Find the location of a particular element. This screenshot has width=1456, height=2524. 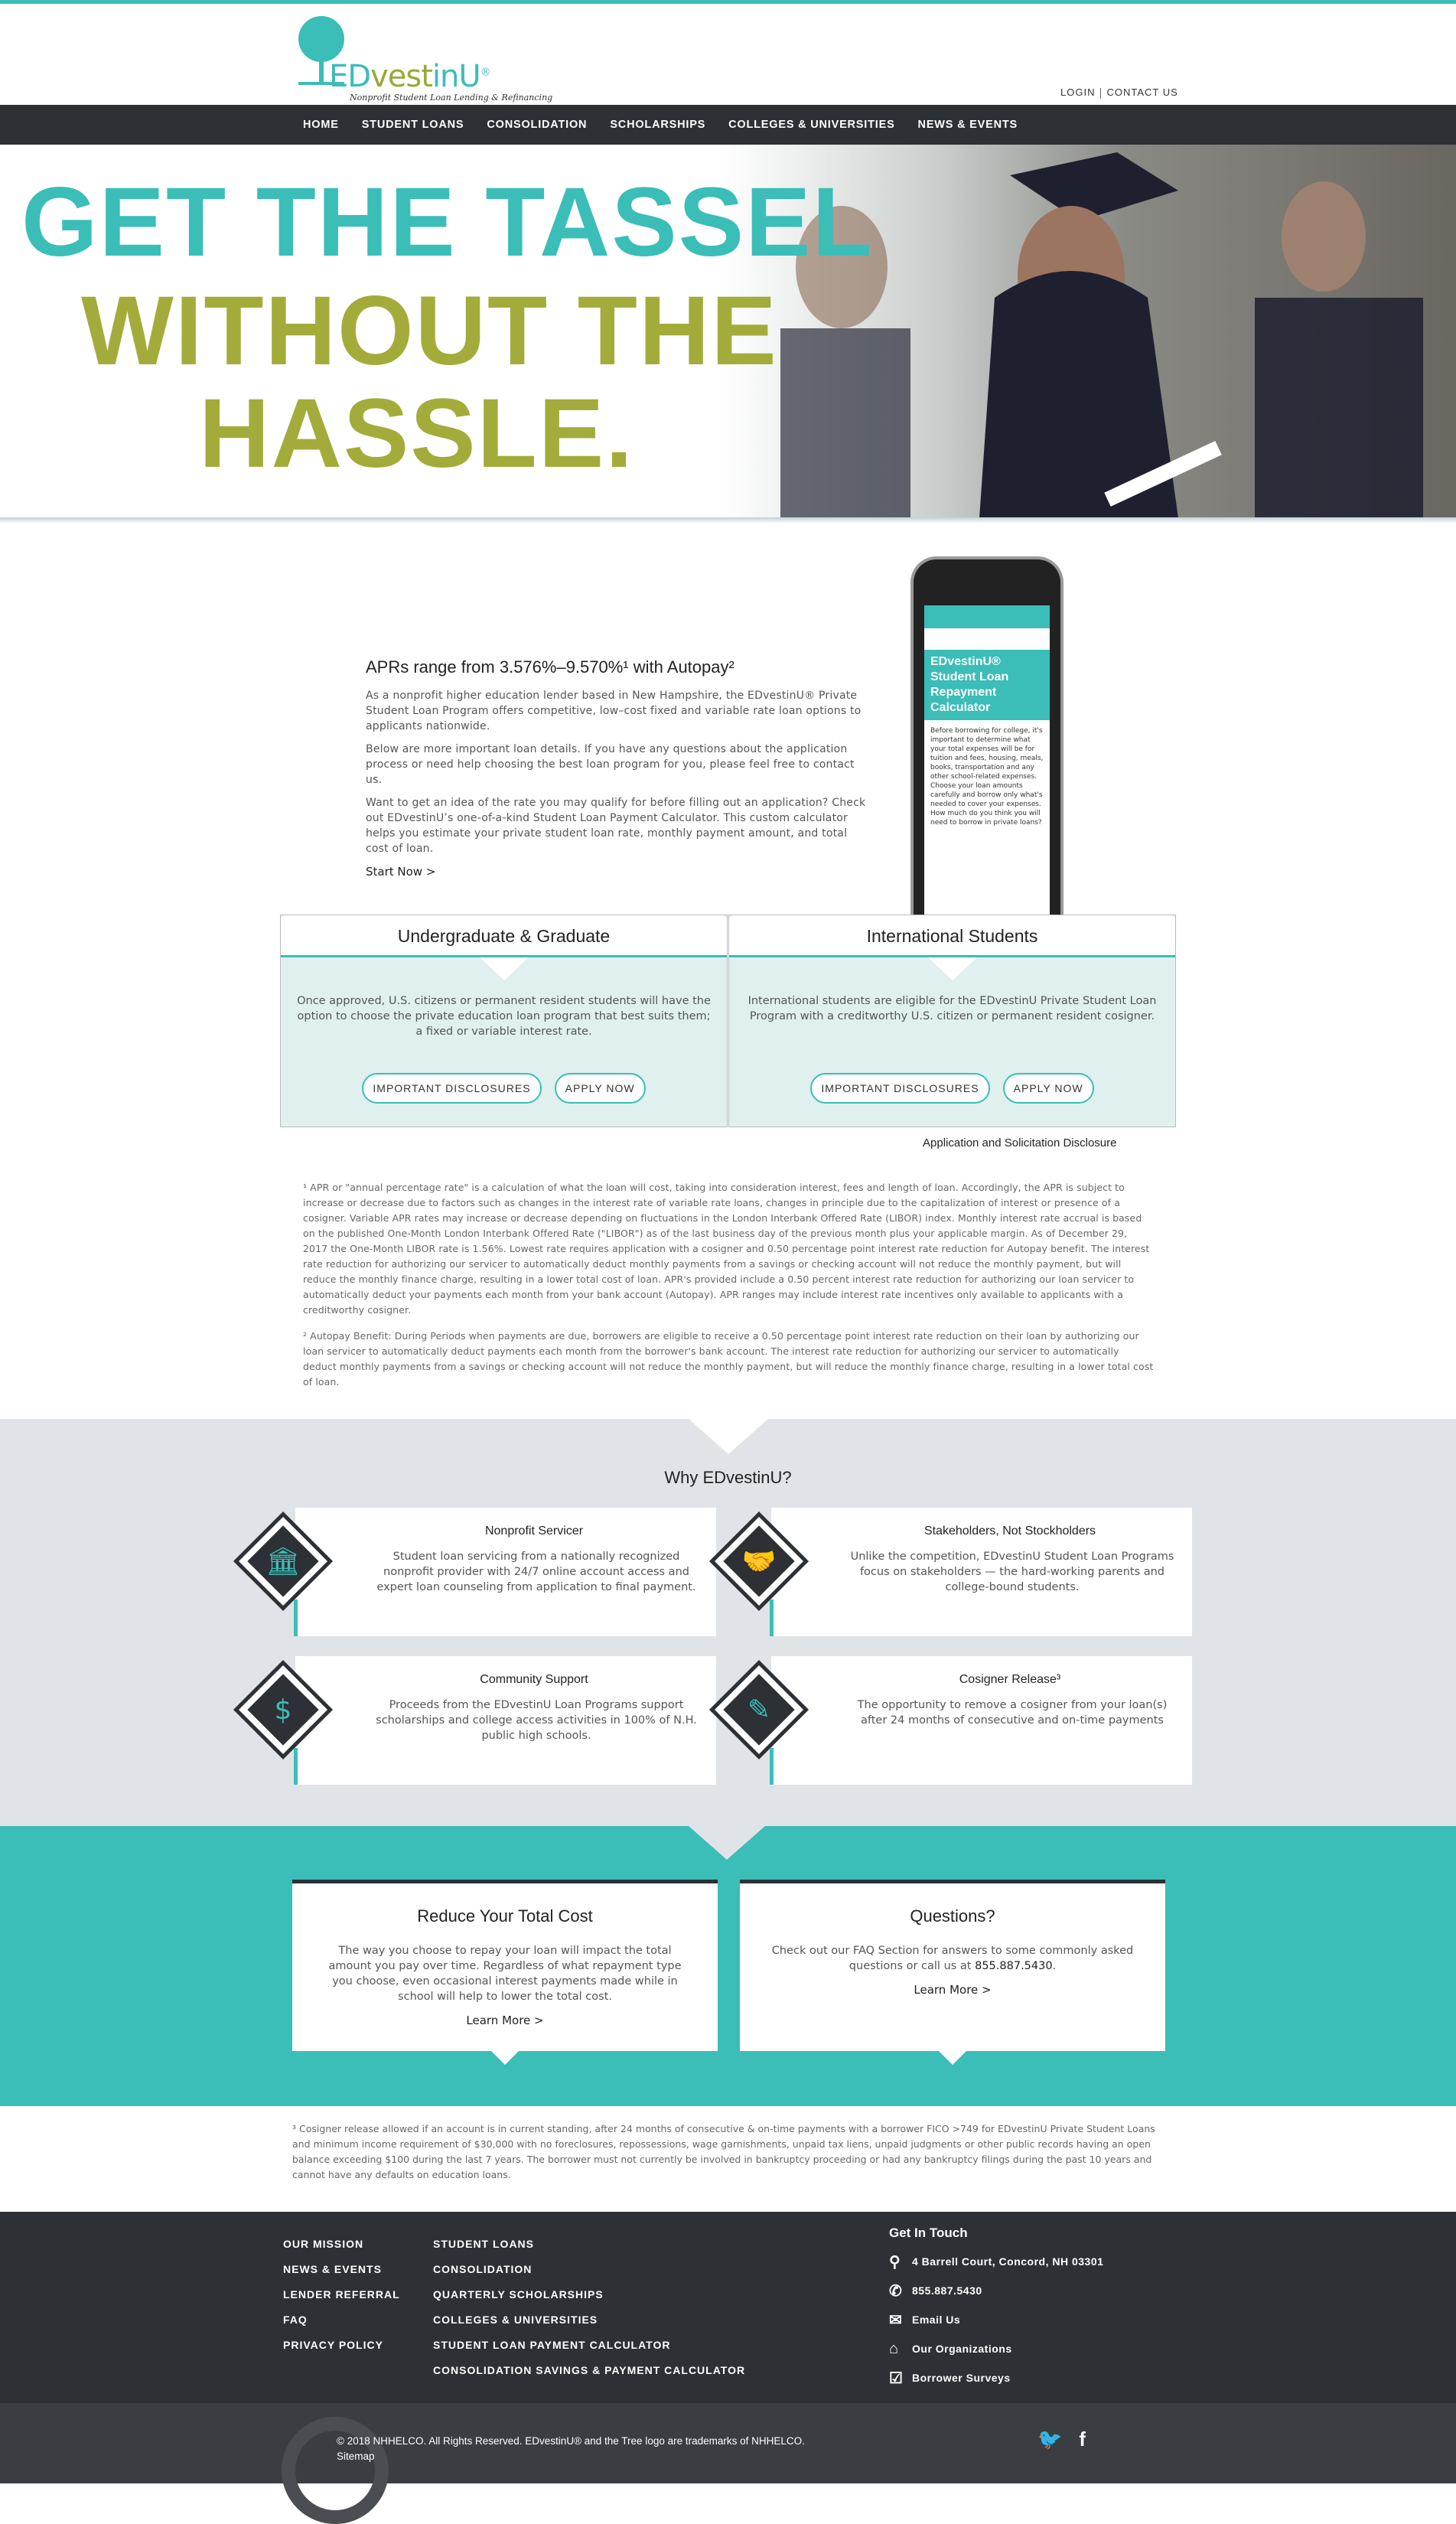

footer-payment-calculator: STUDENT LOAN PAYMENT CALCULATOR is located at coordinates (589, 2345).